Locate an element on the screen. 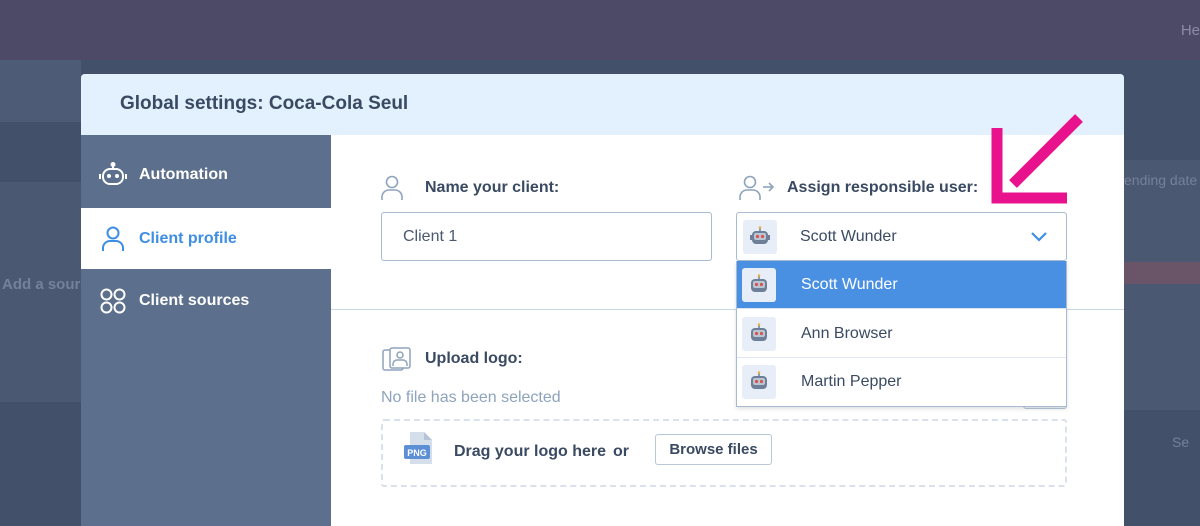  client-name-input is located at coordinates (546, 236).